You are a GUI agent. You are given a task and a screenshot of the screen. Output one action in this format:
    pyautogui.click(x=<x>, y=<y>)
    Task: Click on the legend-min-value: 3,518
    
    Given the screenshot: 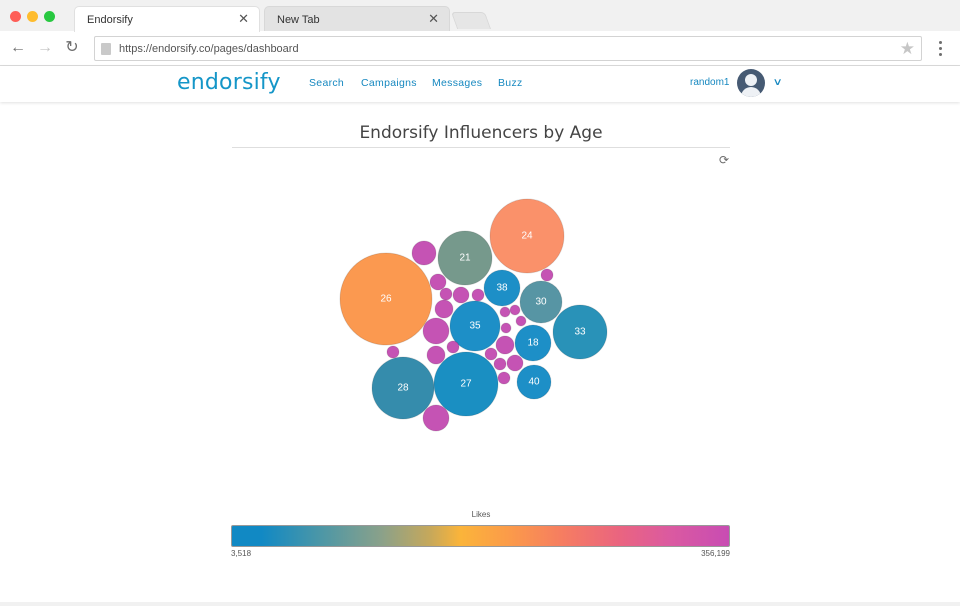 What is the action you would take?
    pyautogui.click(x=241, y=553)
    